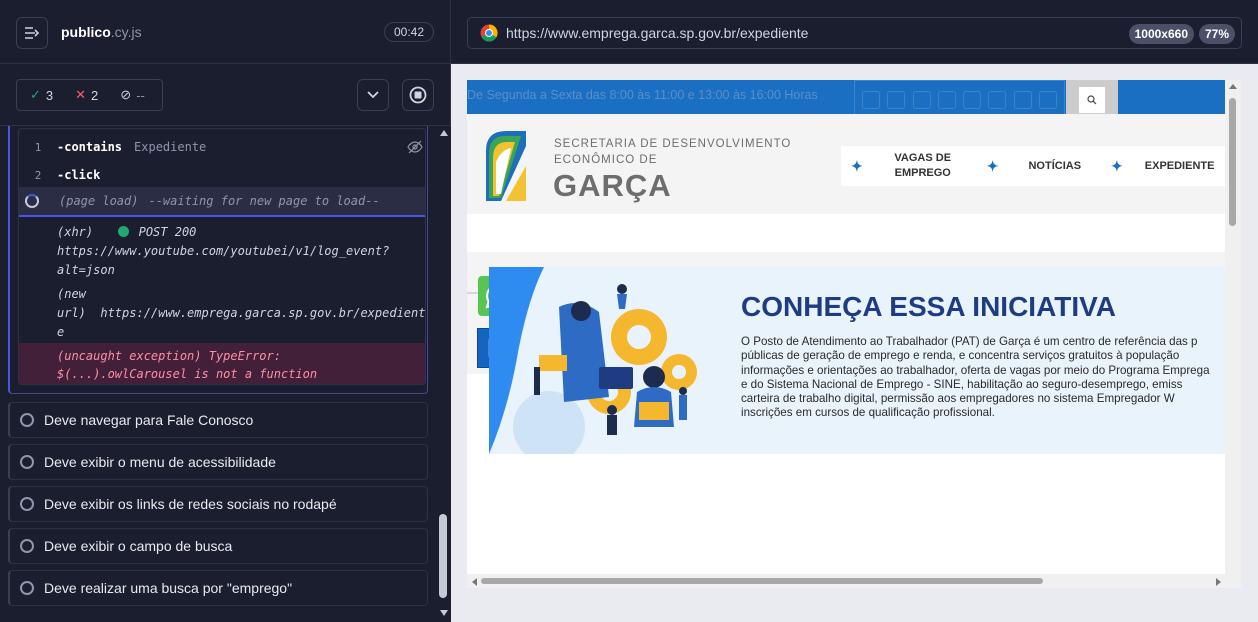 This screenshot has height=622, width=1258. I want to click on stop-icon, so click(418, 95).